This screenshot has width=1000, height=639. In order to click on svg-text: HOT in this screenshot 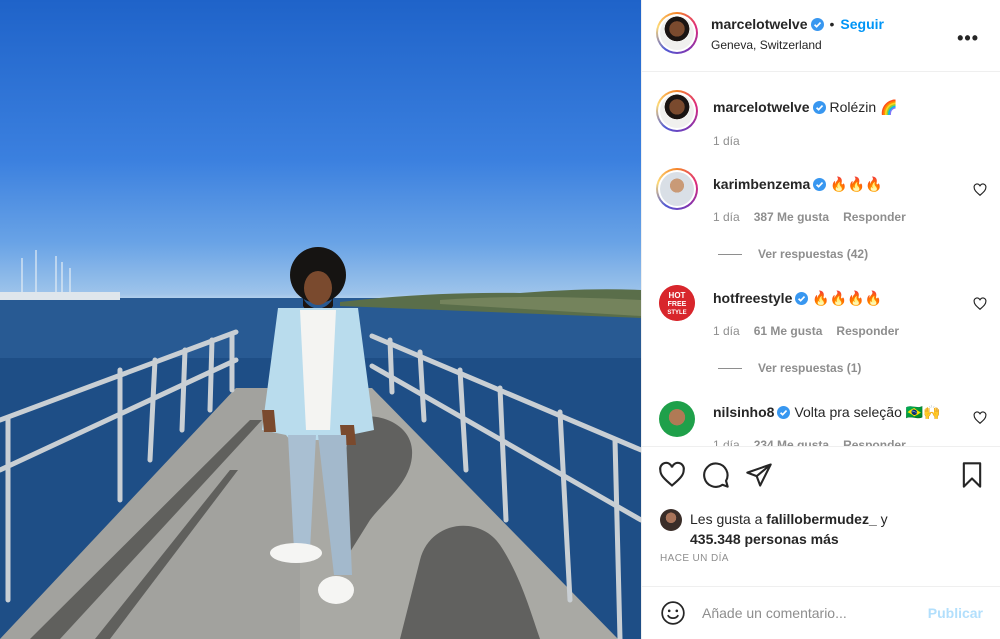, I will do `click(677, 295)`.